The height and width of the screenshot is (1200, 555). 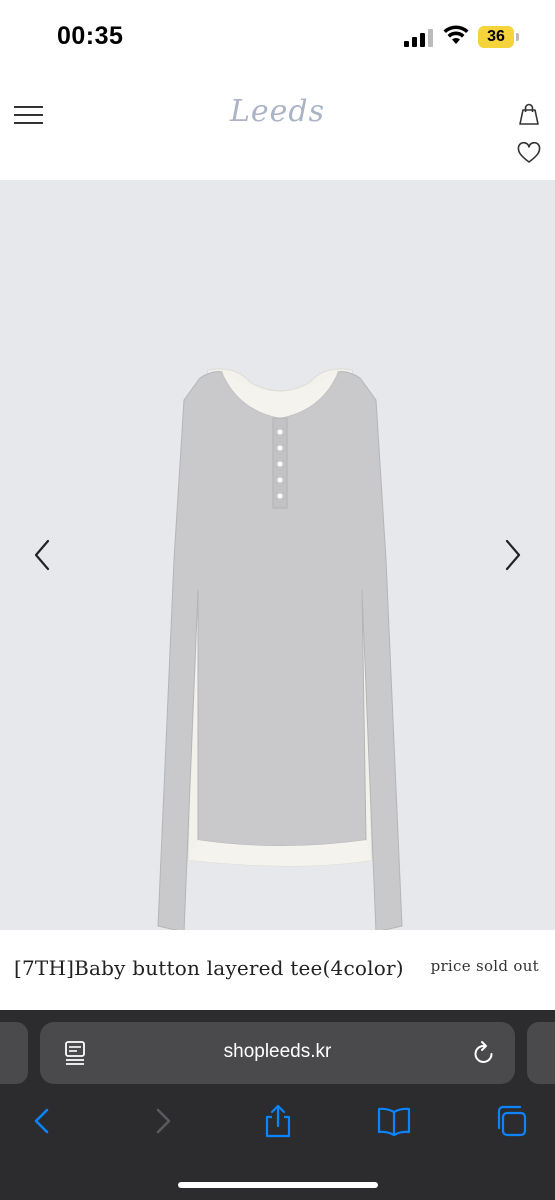 I want to click on wifi-icon, so click(x=456, y=34).